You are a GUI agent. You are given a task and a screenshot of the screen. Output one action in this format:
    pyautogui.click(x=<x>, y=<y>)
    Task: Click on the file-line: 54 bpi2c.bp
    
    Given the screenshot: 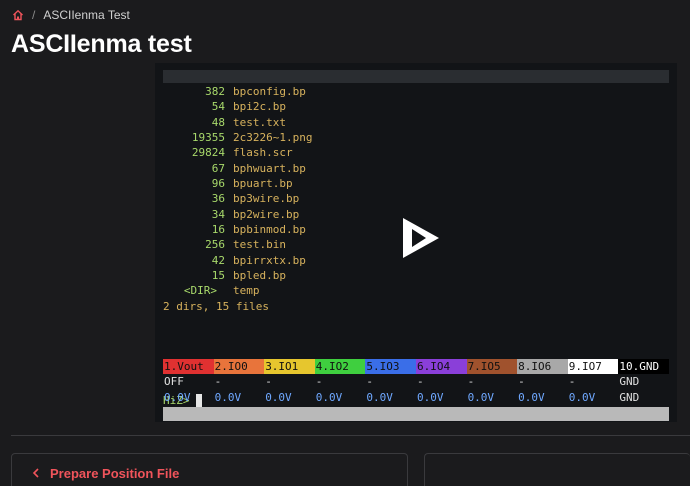 What is the action you would take?
    pyautogui.click(x=237, y=106)
    